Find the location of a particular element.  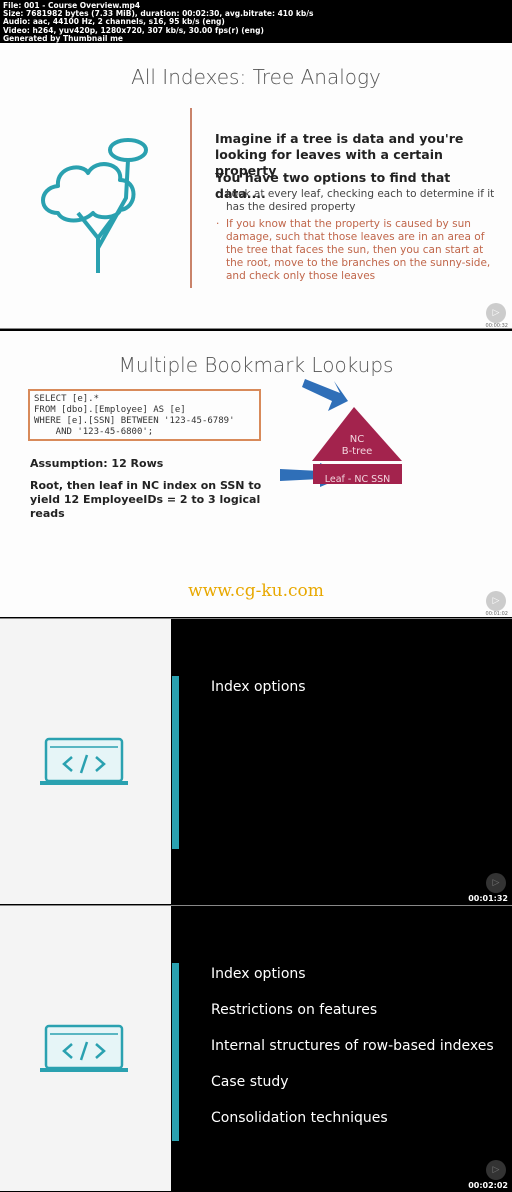

divider is located at coordinates (191, 198).